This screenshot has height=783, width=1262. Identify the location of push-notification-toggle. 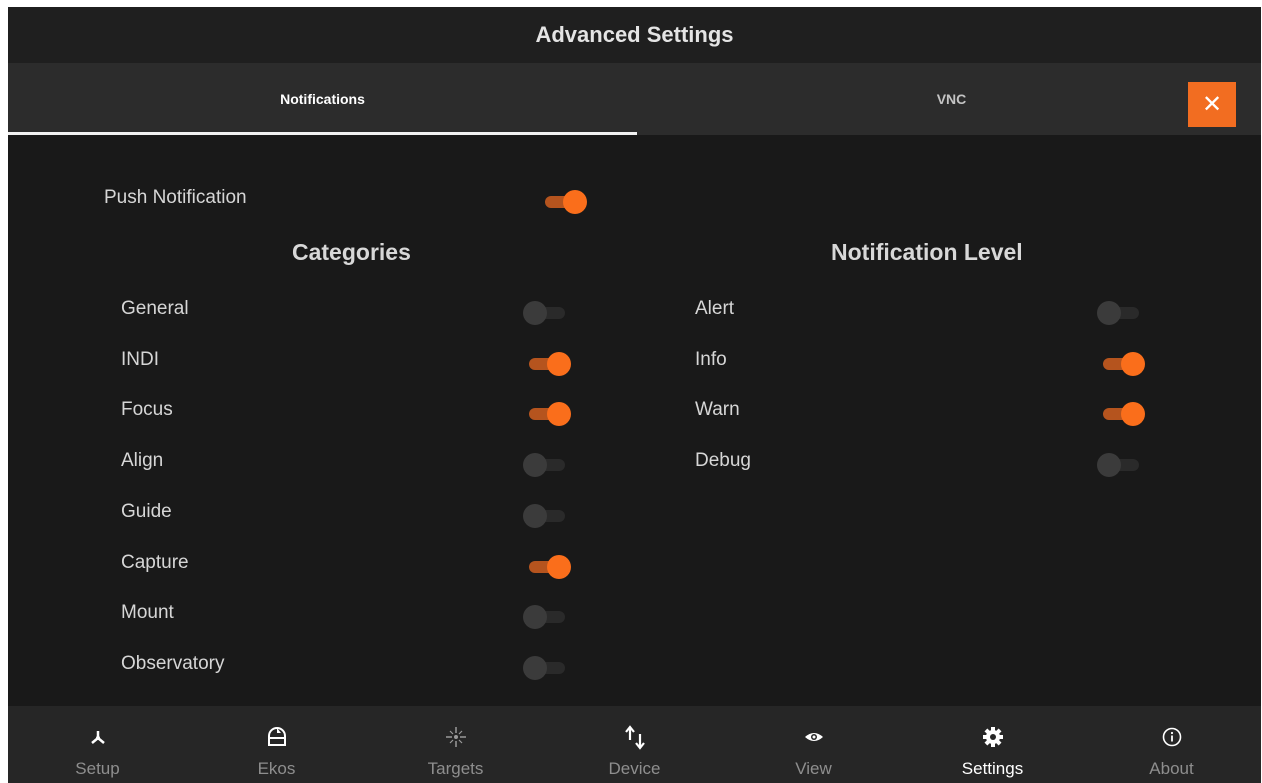
(563, 202).